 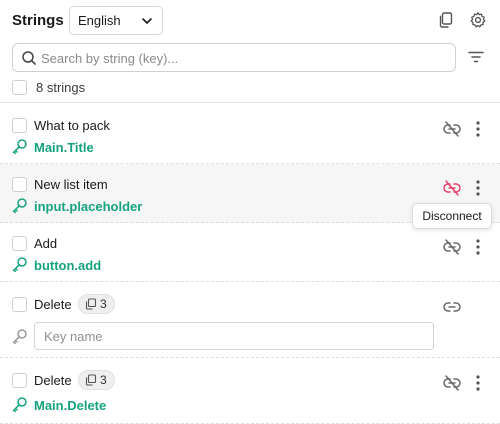 I want to click on list-item: What to pack Main.Title, so click(x=250, y=133).